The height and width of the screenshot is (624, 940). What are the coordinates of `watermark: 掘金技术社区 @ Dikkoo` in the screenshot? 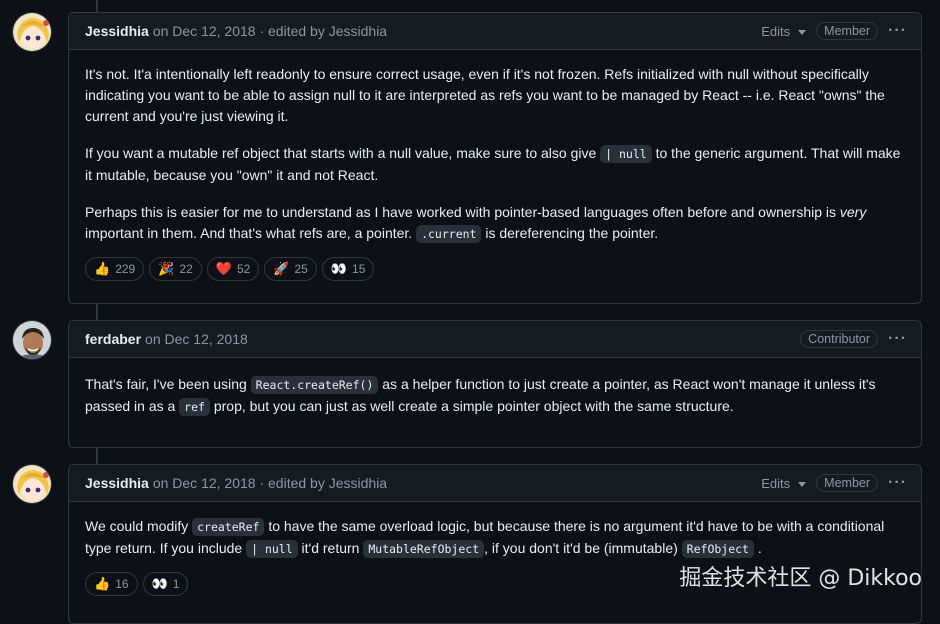 It's located at (800, 576).